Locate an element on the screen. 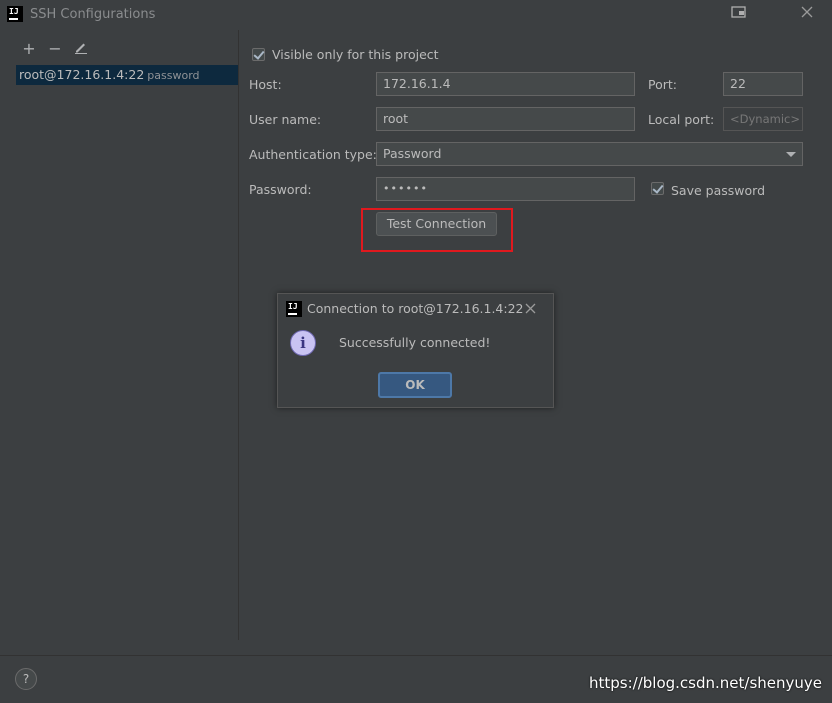  host-field: 172.16.1.4 is located at coordinates (505, 84).